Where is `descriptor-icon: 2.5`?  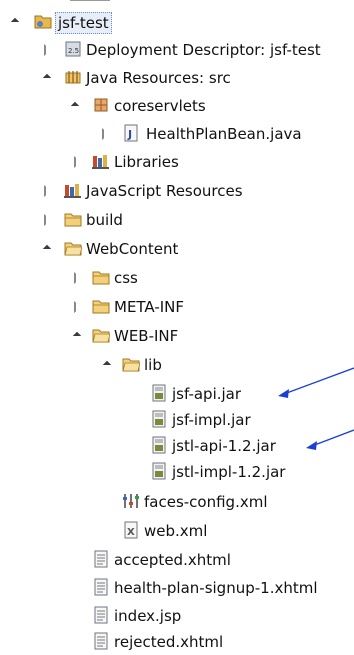
descriptor-icon: 2.5 is located at coordinates (73, 49).